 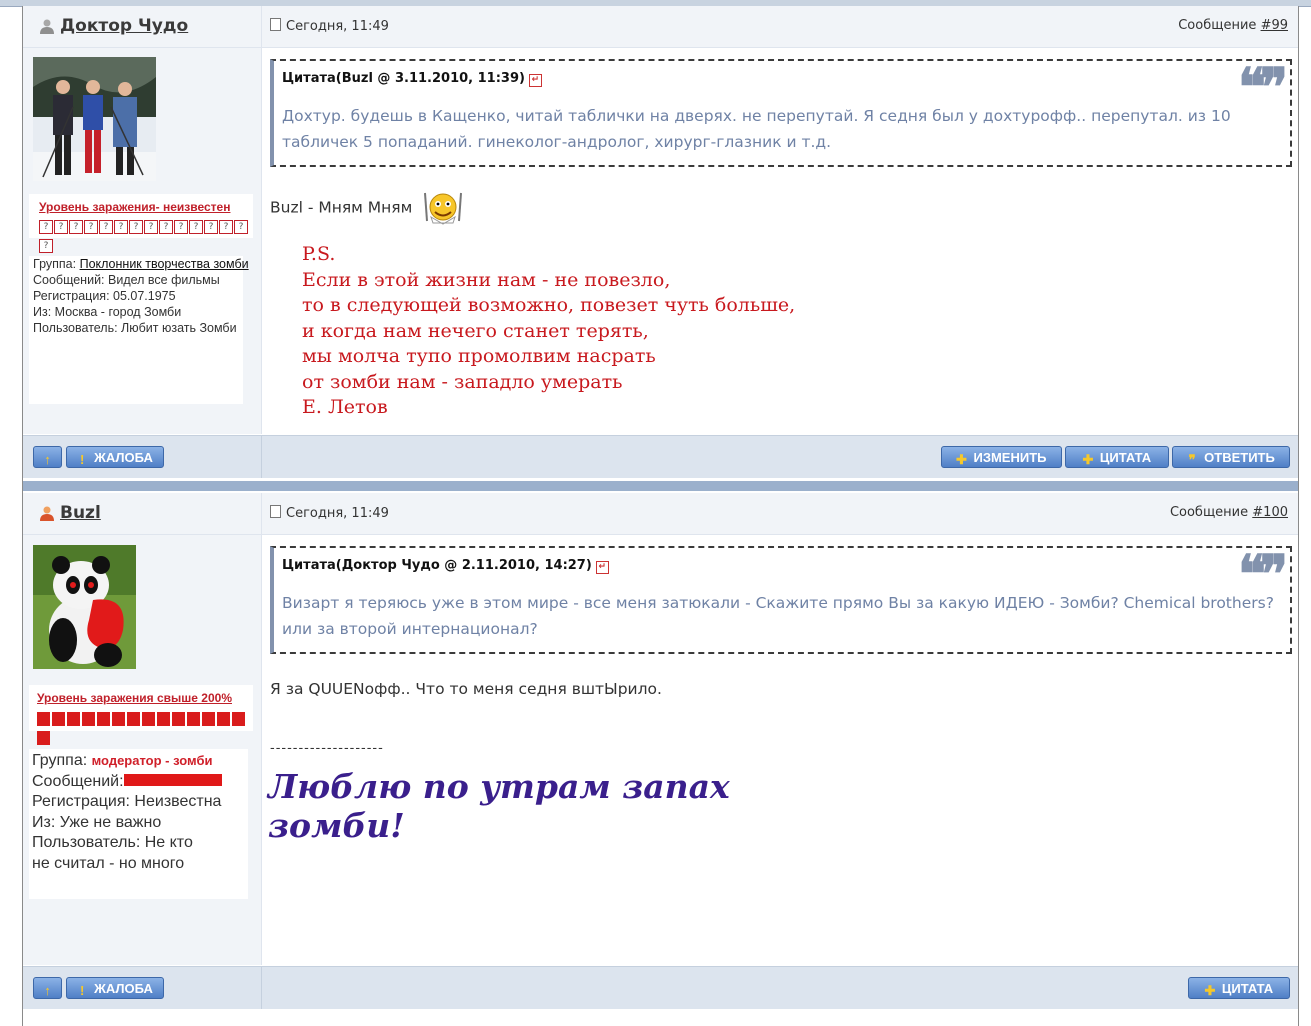 What do you see at coordinates (443, 208) in the screenshot?
I see `eating-smiley-icon` at bounding box center [443, 208].